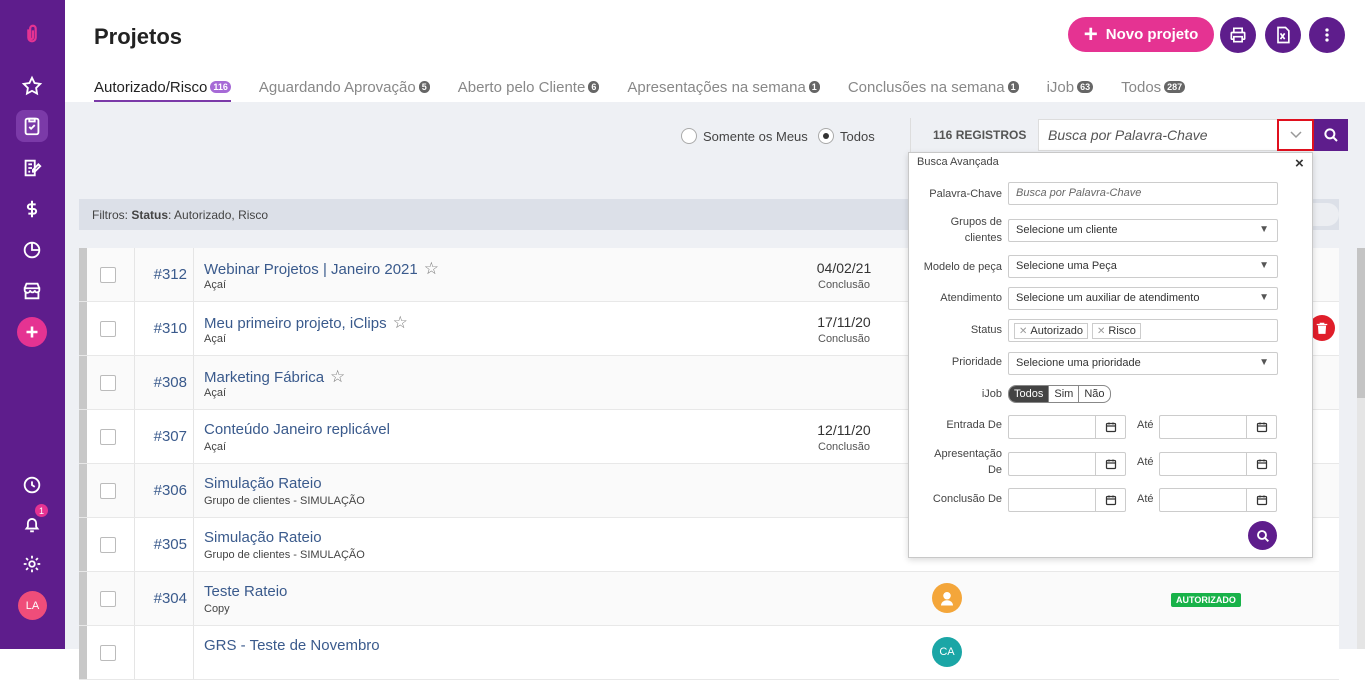 The height and width of the screenshot is (680, 1365). What do you see at coordinates (744, 136) in the screenshot?
I see `radio-only-mine: Somente os Meus` at bounding box center [744, 136].